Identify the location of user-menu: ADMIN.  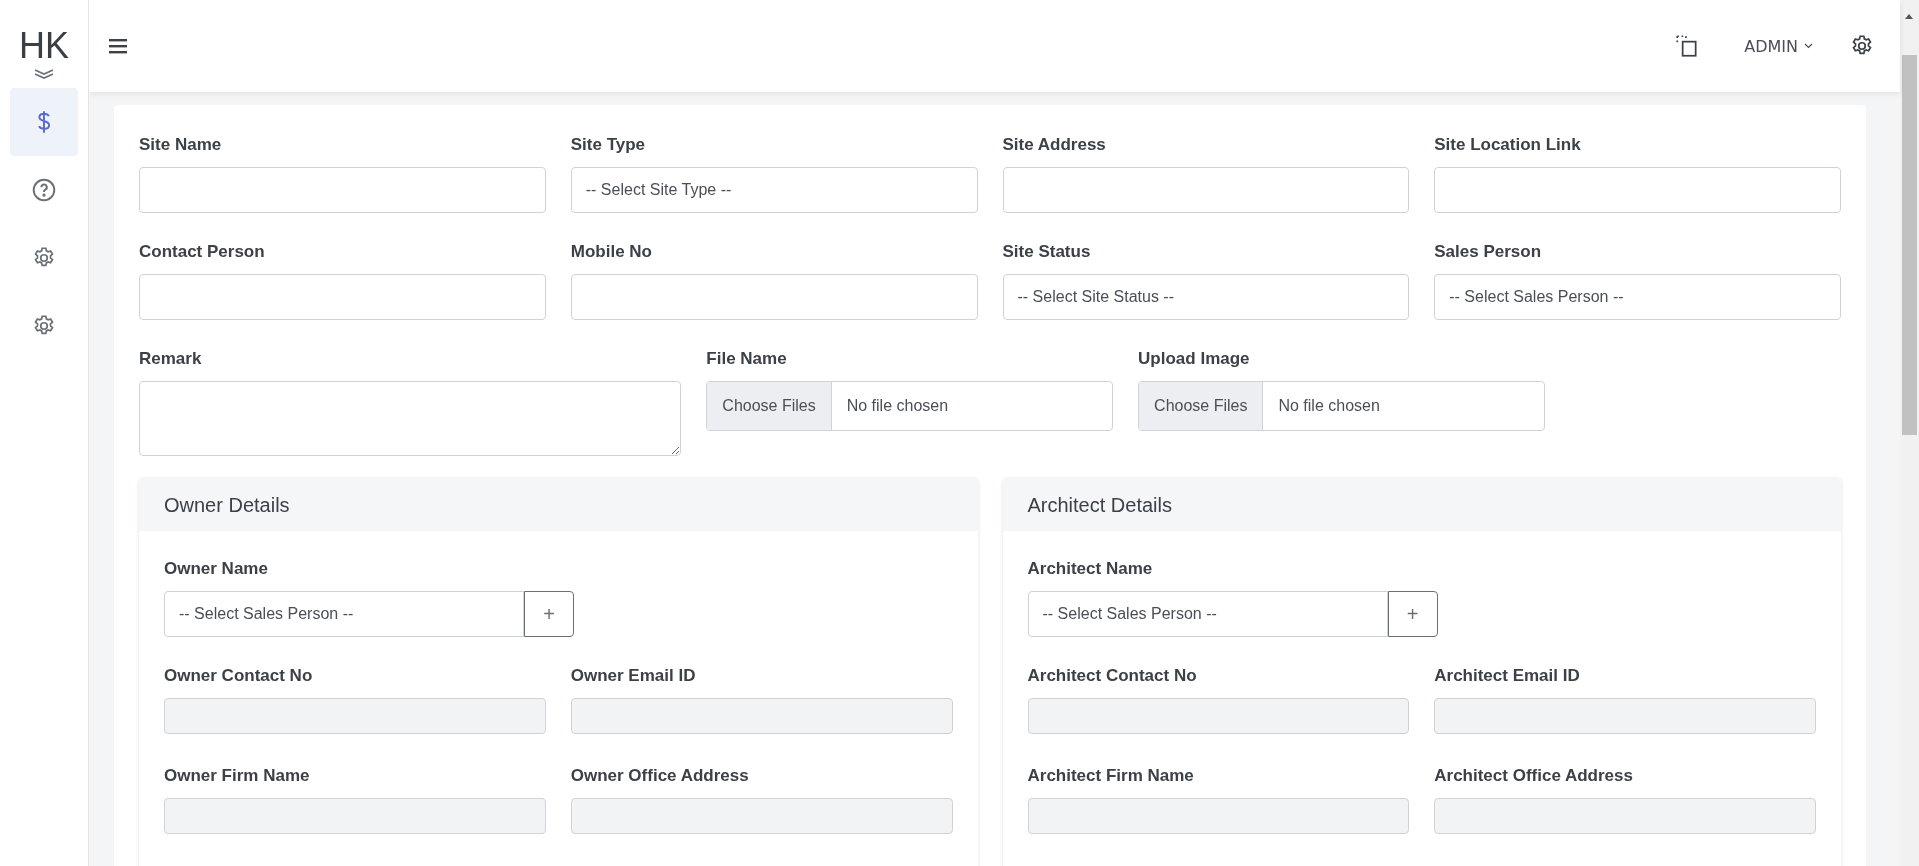
(1778, 46).